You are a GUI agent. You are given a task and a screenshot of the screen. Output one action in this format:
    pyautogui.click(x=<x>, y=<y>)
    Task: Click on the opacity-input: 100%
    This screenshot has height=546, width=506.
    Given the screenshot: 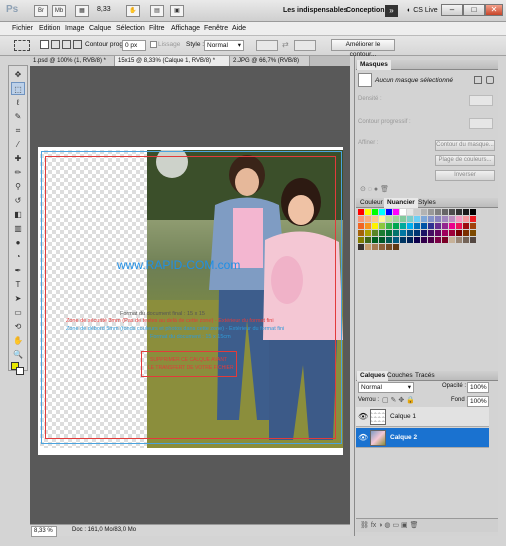 What is the action you would take?
    pyautogui.click(x=478, y=387)
    